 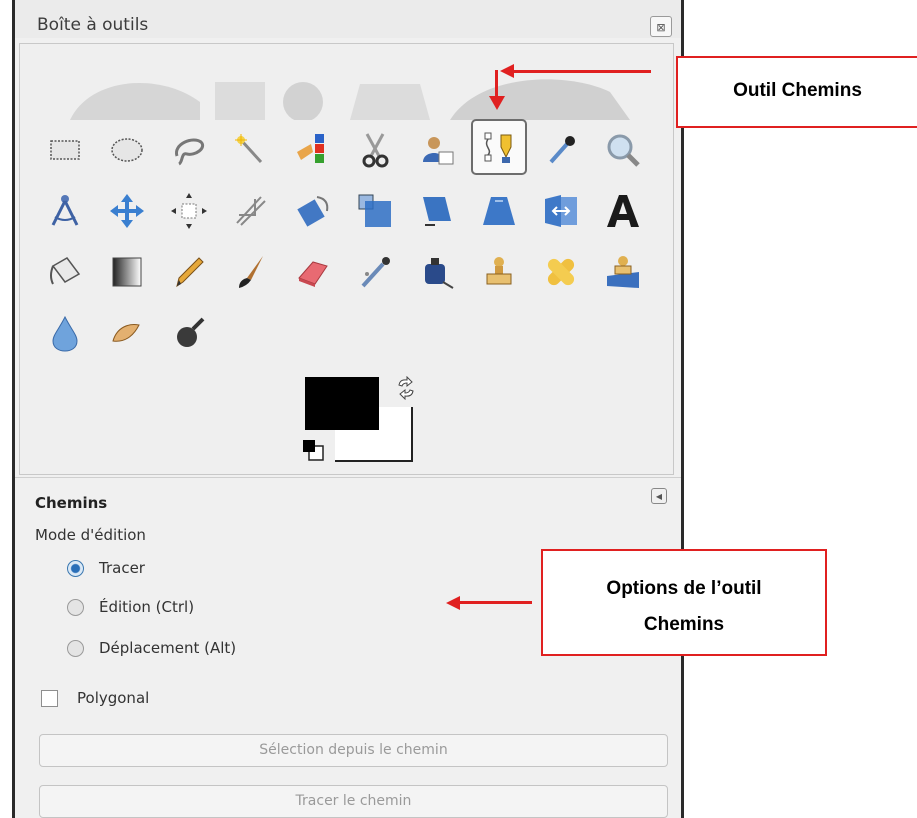 I want to click on clone-tool, so click(x=499, y=272).